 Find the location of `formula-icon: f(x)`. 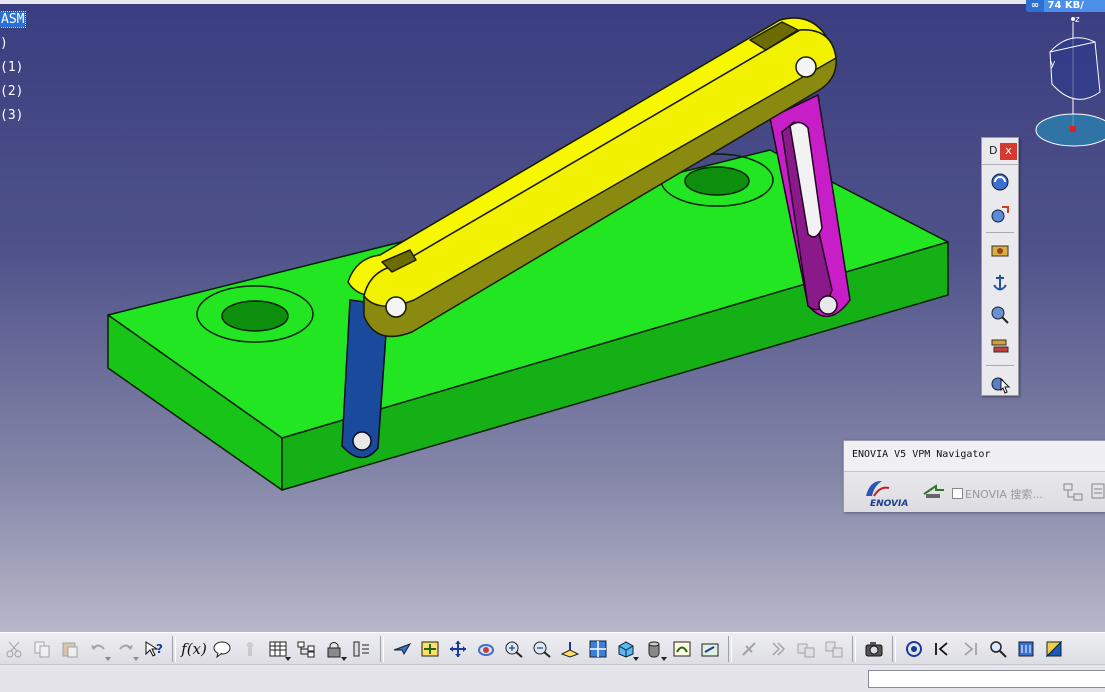

formula-icon: f(x) is located at coordinates (194, 649).